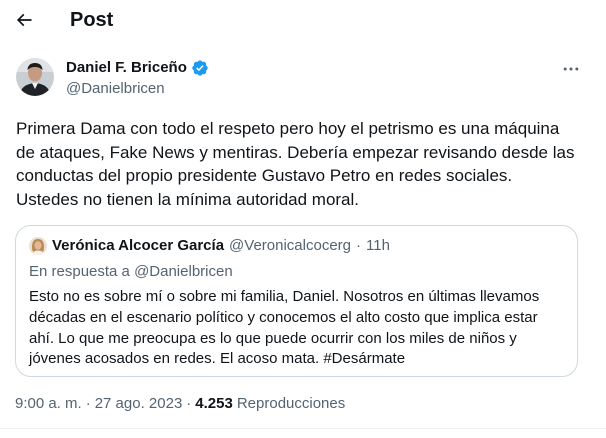 This screenshot has width=606, height=438. Describe the element at coordinates (138, 245) in the screenshot. I see `quoted-author-name: Verónica Alcocer García` at that location.